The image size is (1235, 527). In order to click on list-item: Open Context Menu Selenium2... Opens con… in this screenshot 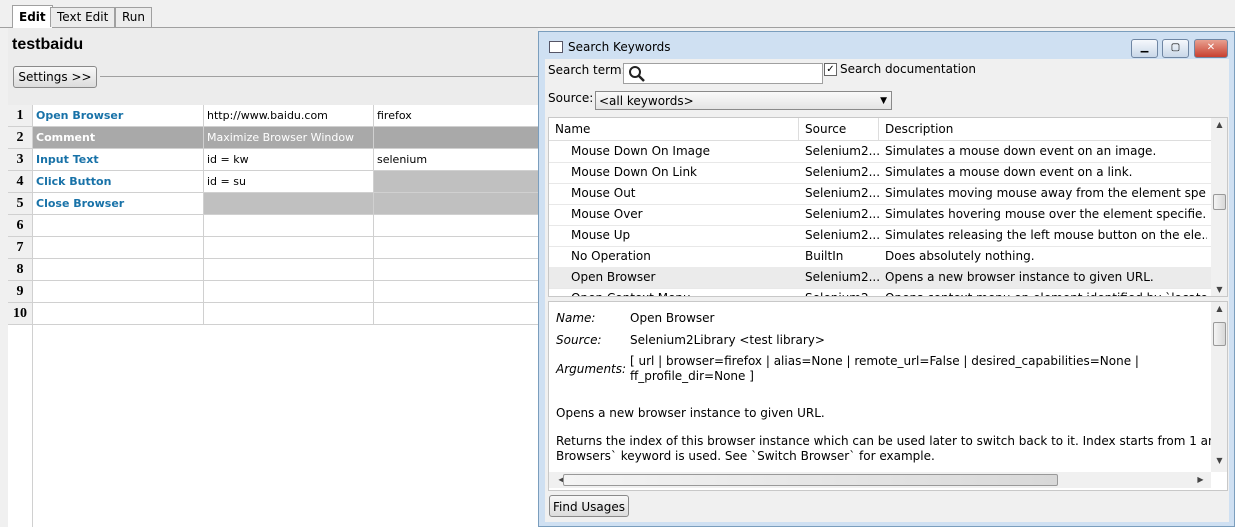, I will do `click(880, 292)`.